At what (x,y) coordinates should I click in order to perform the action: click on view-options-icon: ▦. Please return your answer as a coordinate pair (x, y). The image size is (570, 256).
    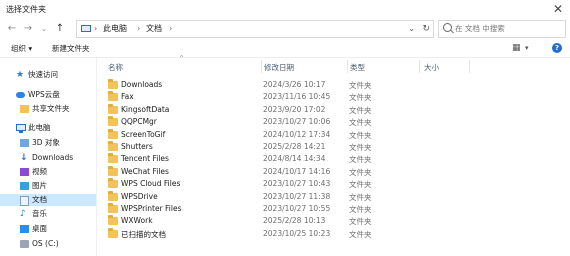
    Looking at the image, I should click on (516, 48).